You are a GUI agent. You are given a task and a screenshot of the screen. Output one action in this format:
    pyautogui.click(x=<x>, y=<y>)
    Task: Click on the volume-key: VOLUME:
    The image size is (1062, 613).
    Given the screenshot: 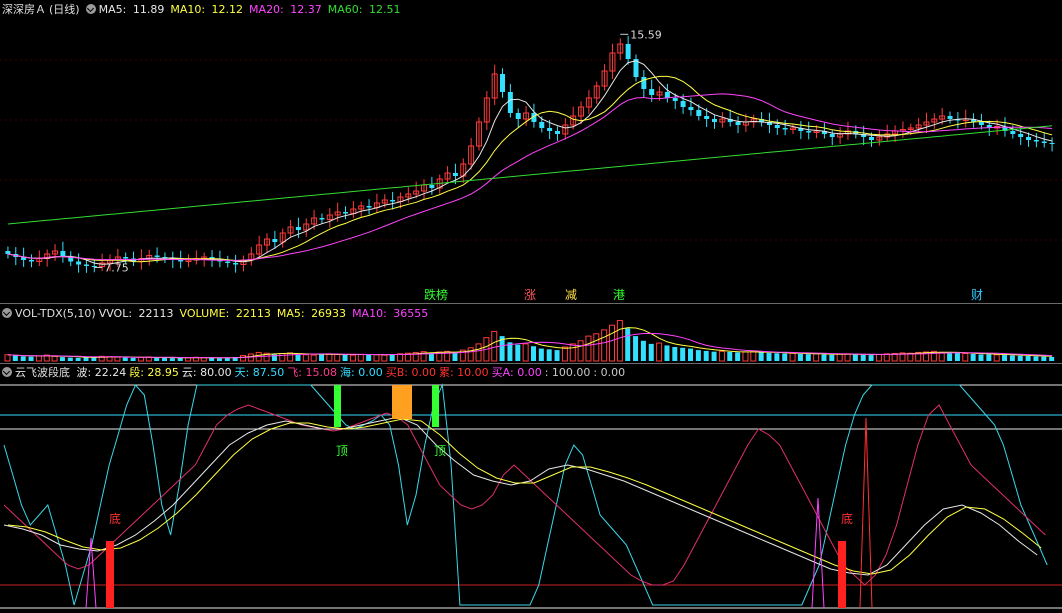 What is the action you would take?
    pyautogui.click(x=204, y=313)
    